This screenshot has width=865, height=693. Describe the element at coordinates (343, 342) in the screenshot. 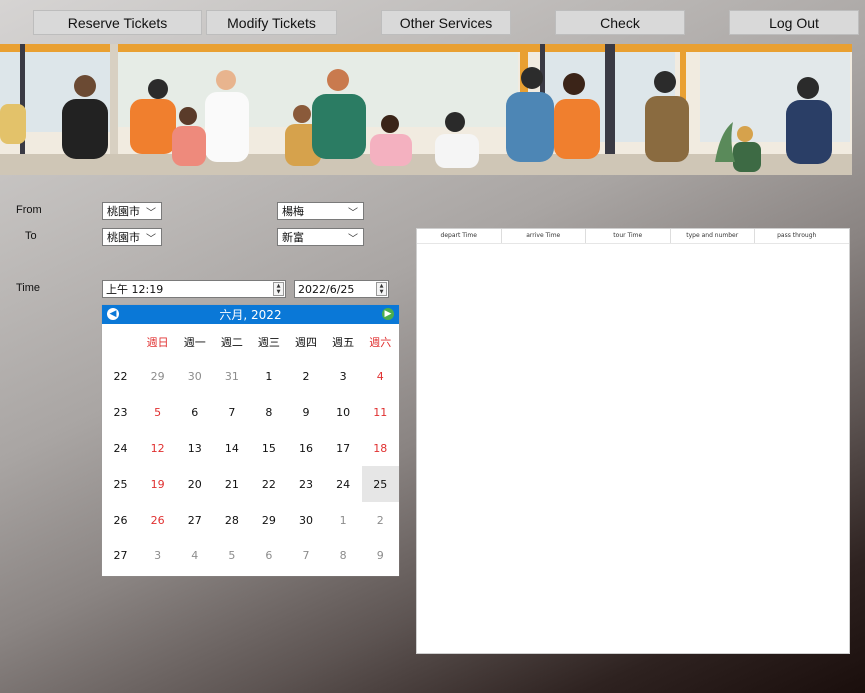

I see `weekday-fri: 週五` at that location.